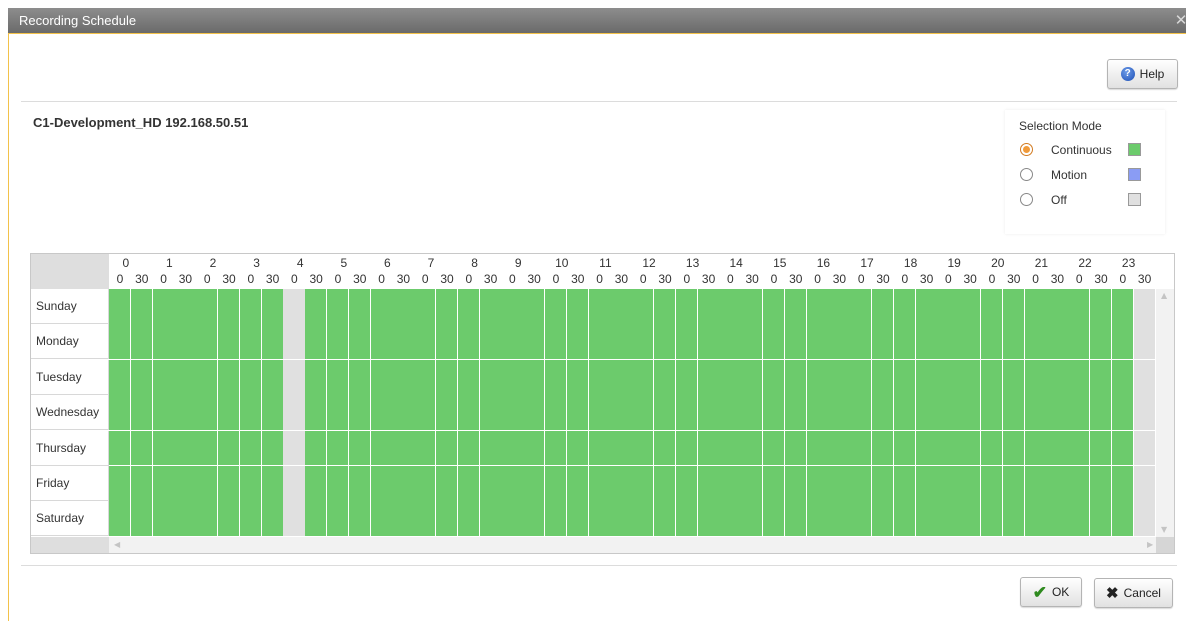 Image resolution: width=1186 pixels, height=621 pixels. Describe the element at coordinates (1133, 593) in the screenshot. I see `cancel-button: ✖ Cancel` at that location.